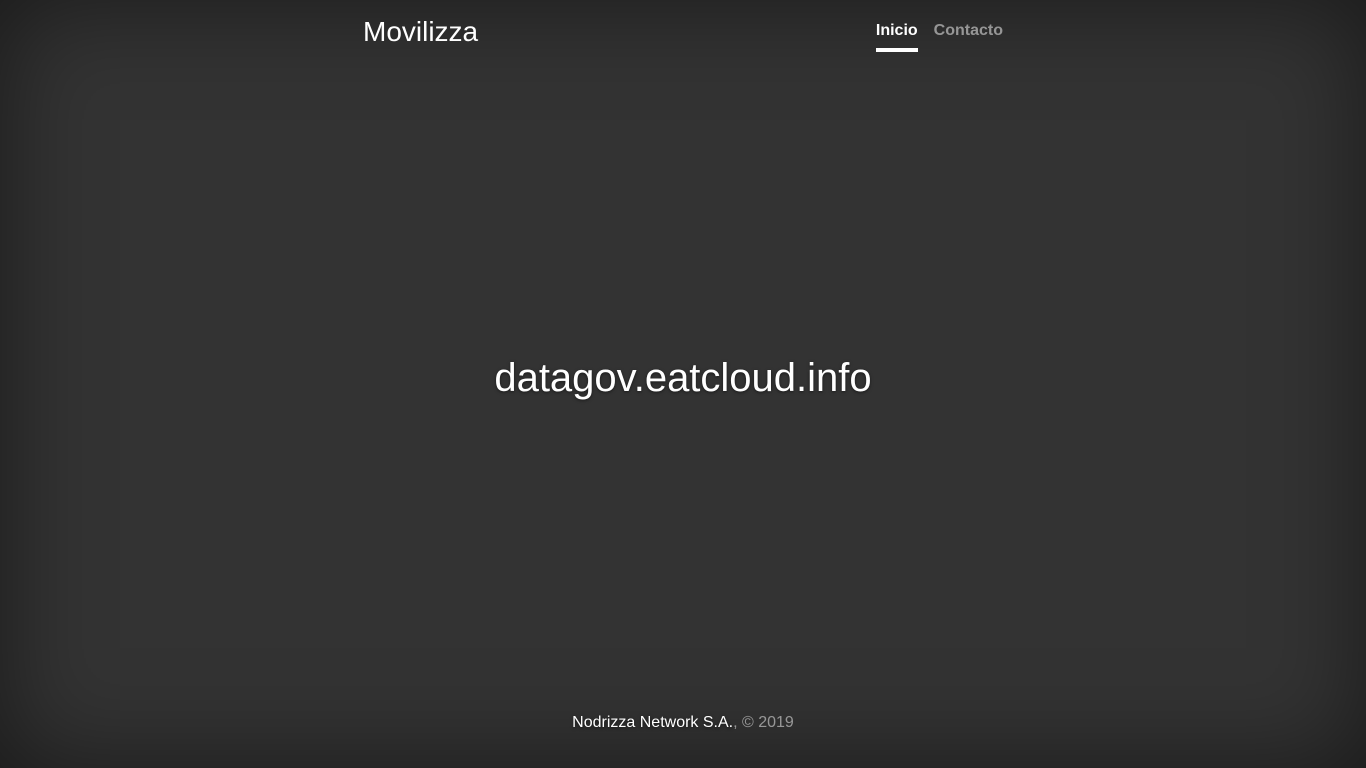 This screenshot has height=768, width=1366. What do you see at coordinates (968, 36) in the screenshot?
I see `nav-link-contacto: Contacto` at bounding box center [968, 36].